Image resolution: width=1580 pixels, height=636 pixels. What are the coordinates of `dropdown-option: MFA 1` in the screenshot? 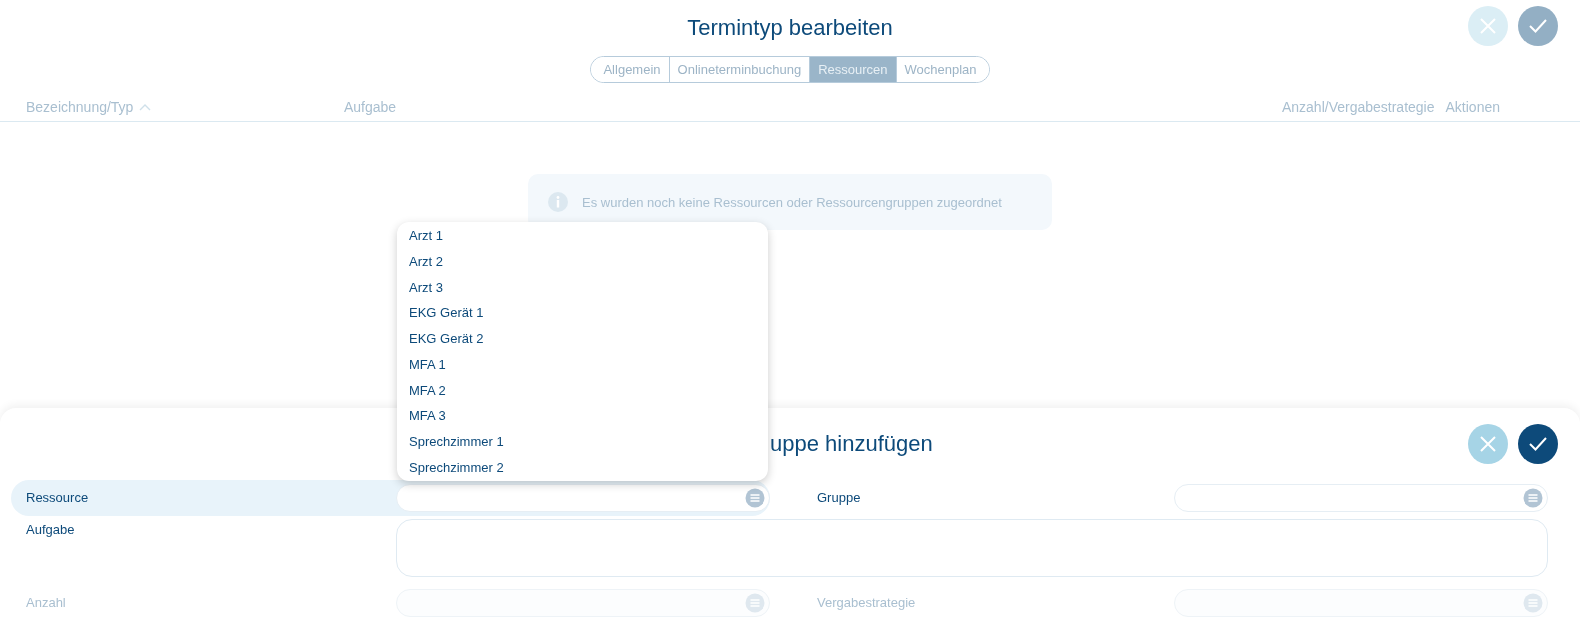 It's located at (582, 364).